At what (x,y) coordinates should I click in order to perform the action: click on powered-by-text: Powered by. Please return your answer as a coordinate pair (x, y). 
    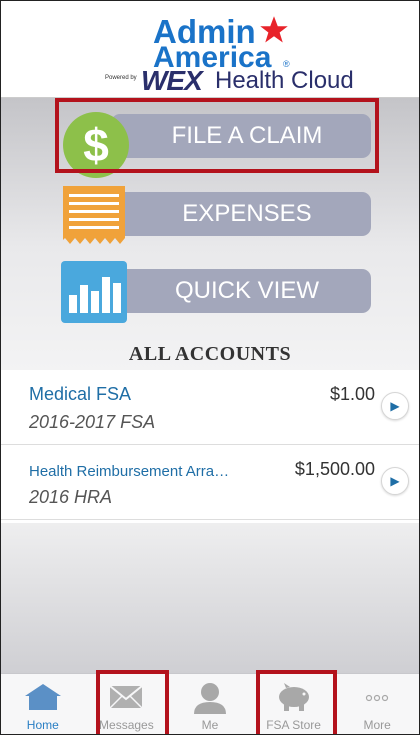
    Looking at the image, I should click on (121, 78).